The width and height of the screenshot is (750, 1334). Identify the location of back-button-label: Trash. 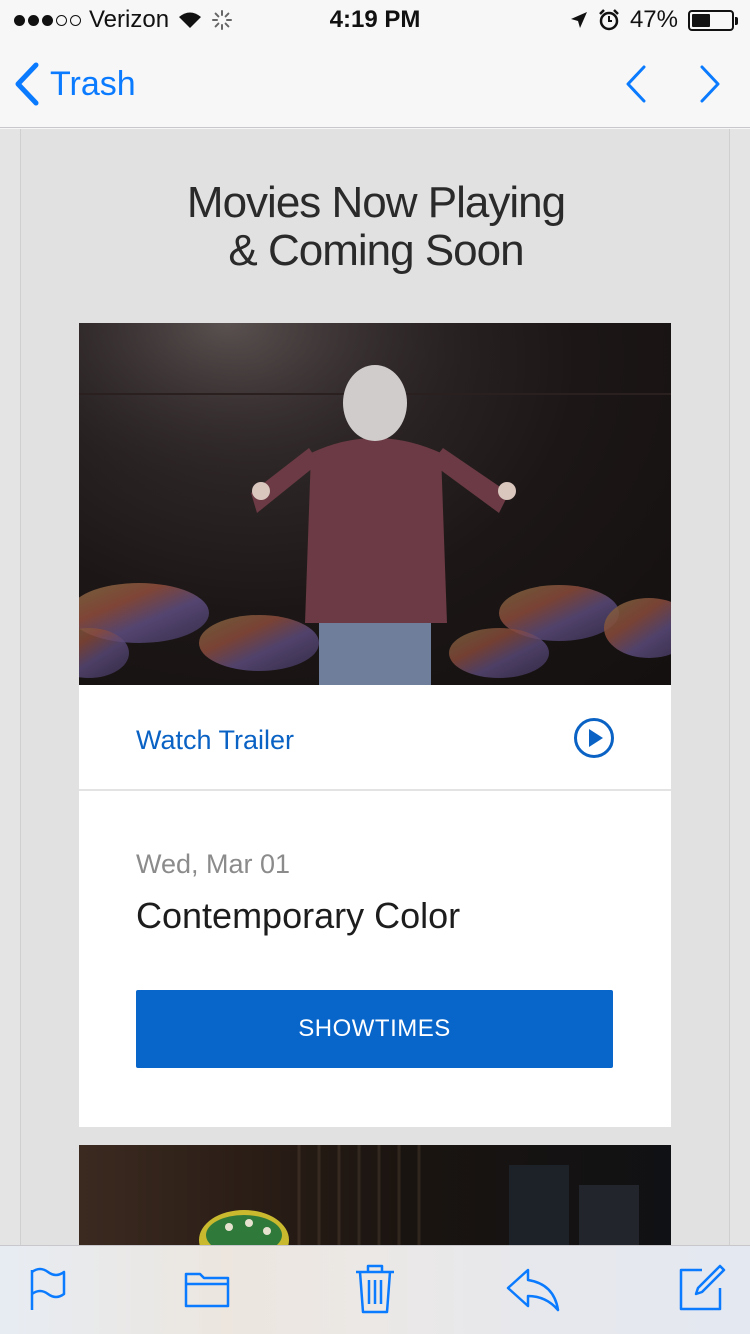
(93, 83).